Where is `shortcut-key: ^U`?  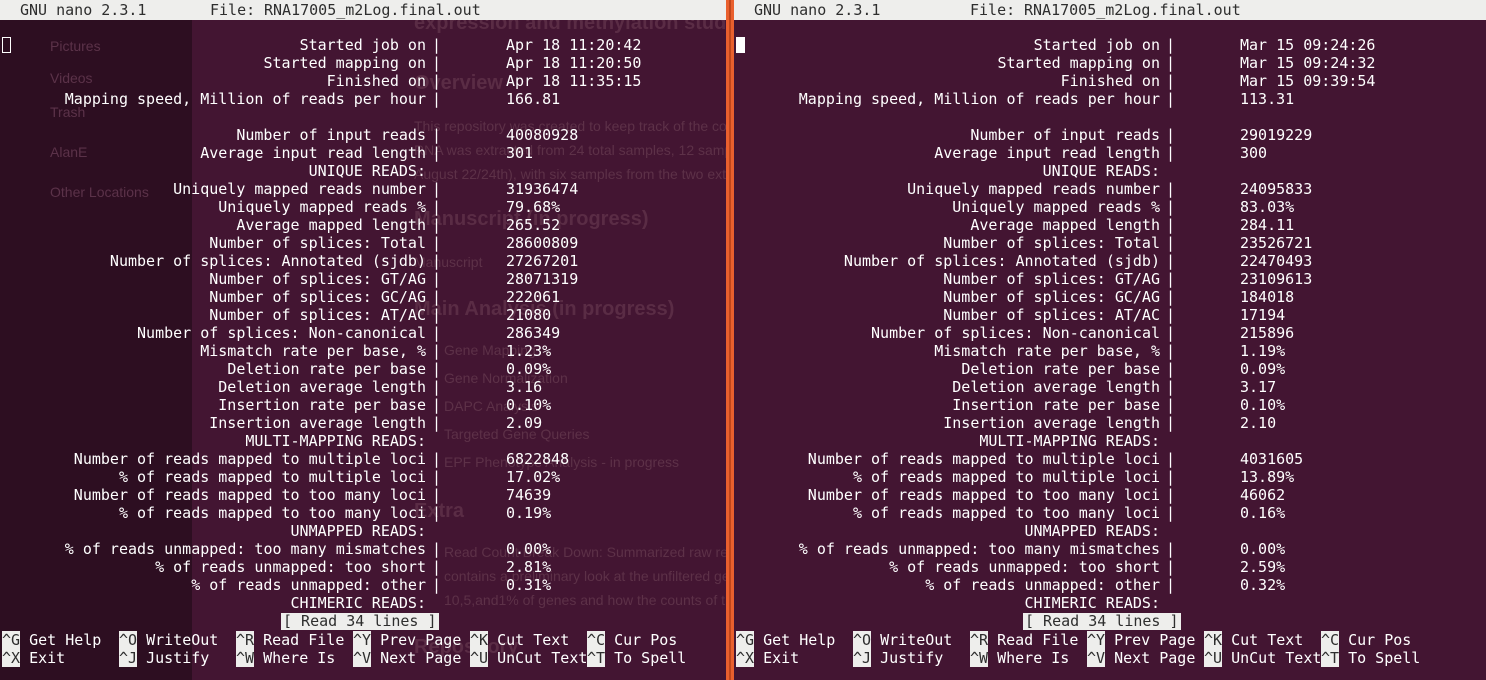 shortcut-key: ^U is located at coordinates (1213, 658).